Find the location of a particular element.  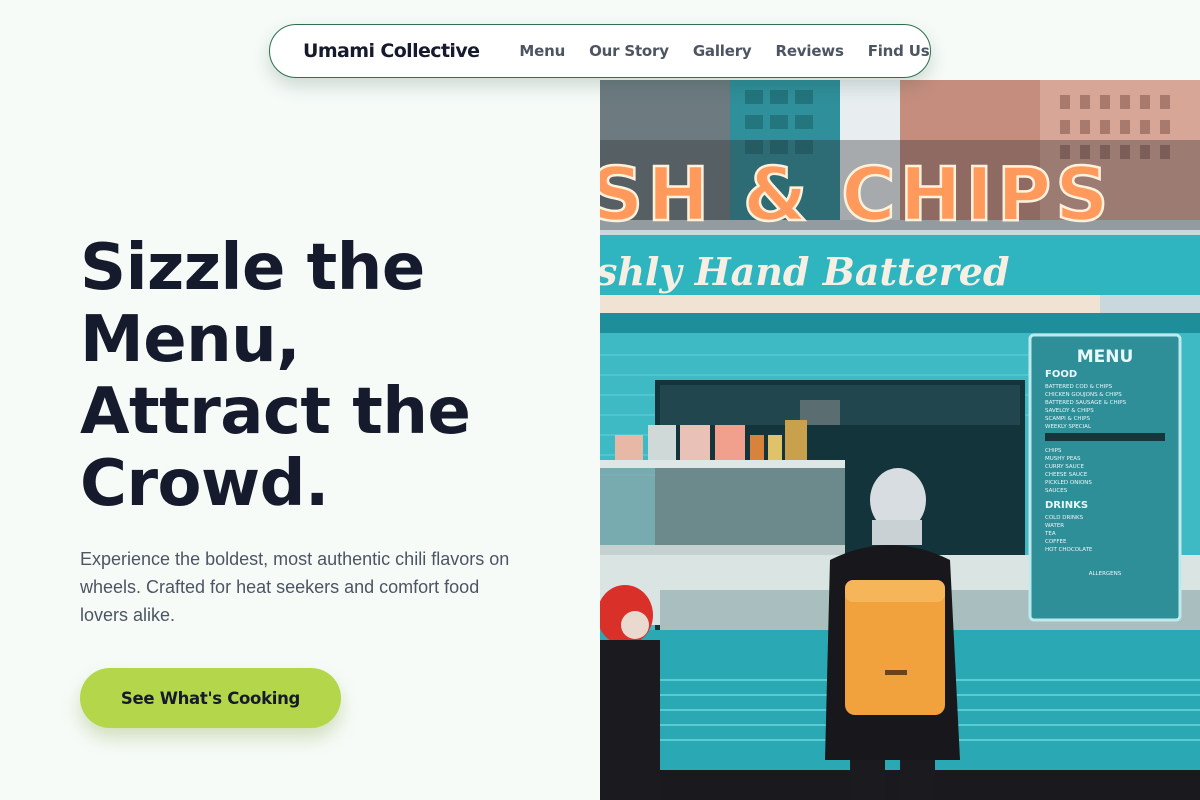

nav-link-menu: Menu is located at coordinates (542, 51).